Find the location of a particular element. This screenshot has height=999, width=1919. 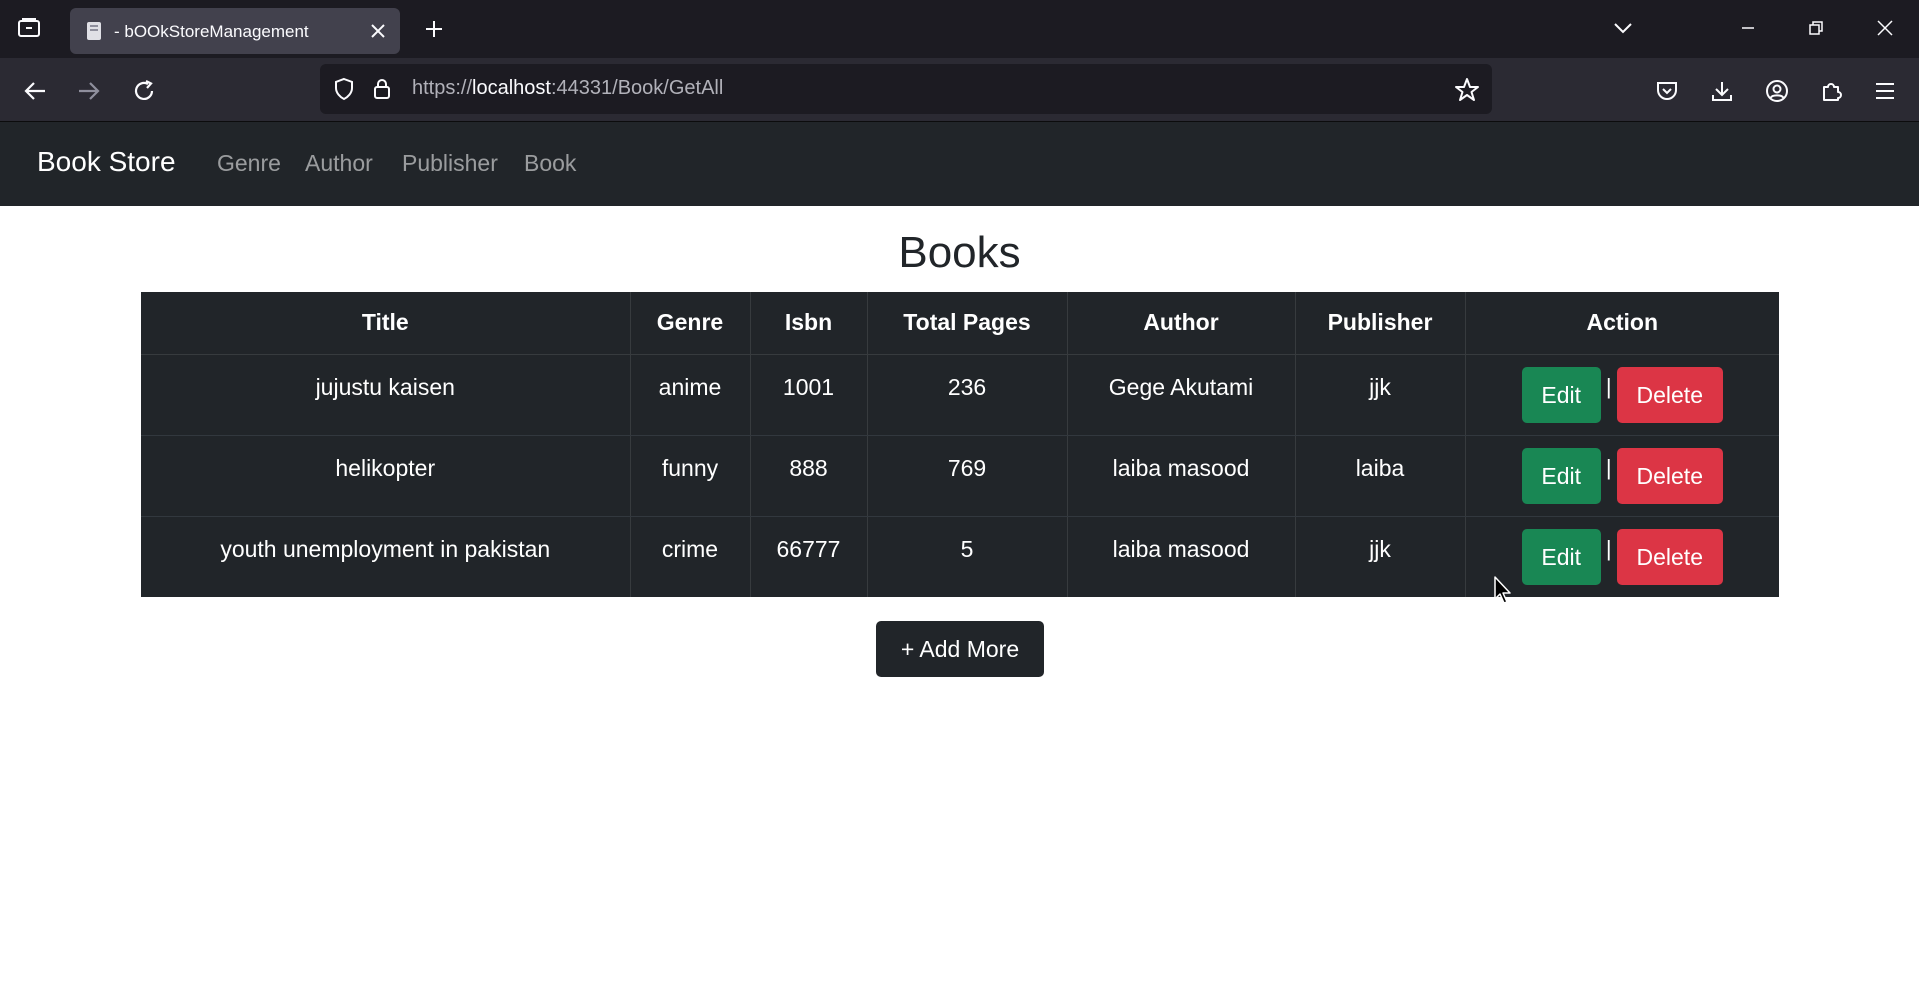

menu-icon is located at coordinates (1885, 91).